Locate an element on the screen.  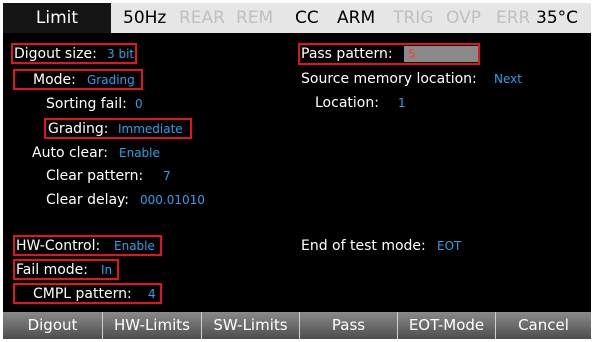
clear-pattern-label: Clear pattern: is located at coordinates (95, 176).